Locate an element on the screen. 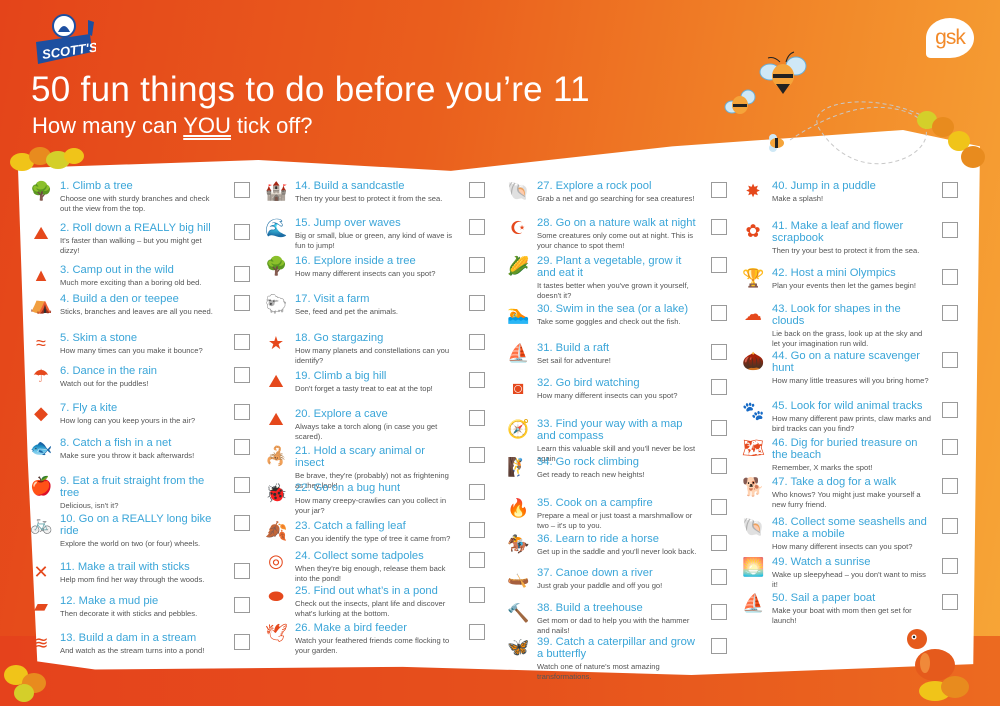 This screenshot has width=1000, height=706. item-number: 32. is located at coordinates (545, 383).